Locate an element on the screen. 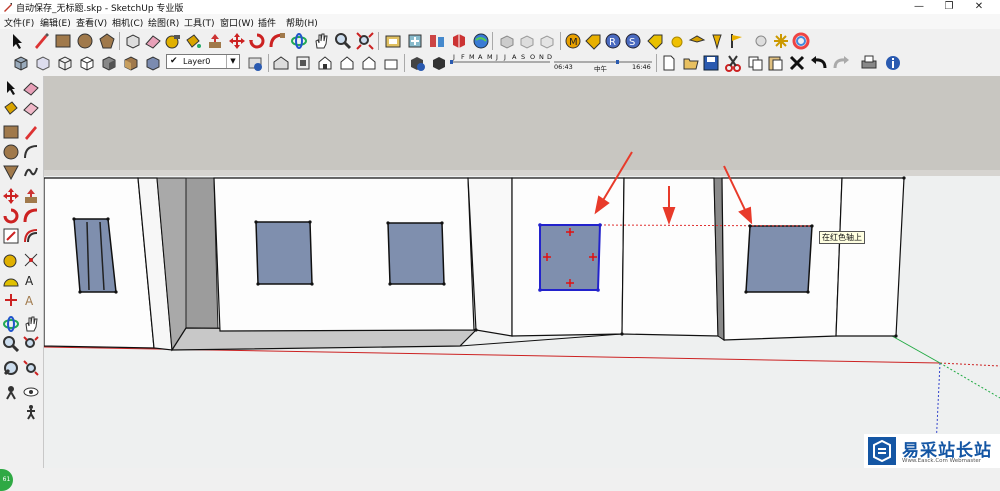 The height and width of the screenshot is (491, 1000). position-camera-icon is located at coordinates (11, 392).